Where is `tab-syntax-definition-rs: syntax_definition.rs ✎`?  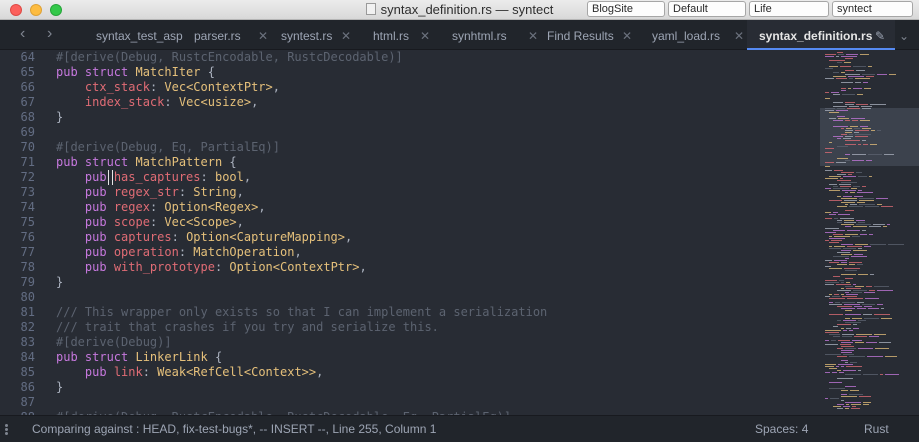
tab-syntax-definition-rs: syntax_definition.rs ✎ is located at coordinates (821, 35).